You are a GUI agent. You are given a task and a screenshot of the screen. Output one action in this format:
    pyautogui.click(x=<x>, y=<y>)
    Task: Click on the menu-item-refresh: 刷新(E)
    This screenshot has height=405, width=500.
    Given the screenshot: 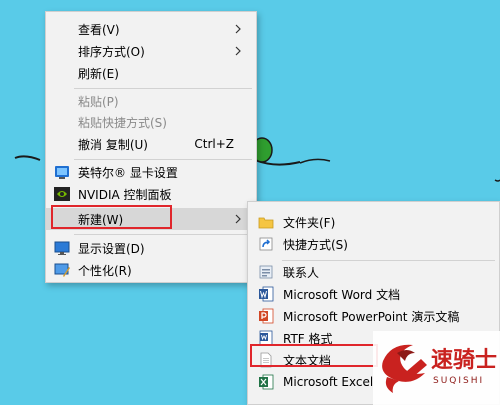 What is the action you would take?
    pyautogui.click(x=151, y=73)
    